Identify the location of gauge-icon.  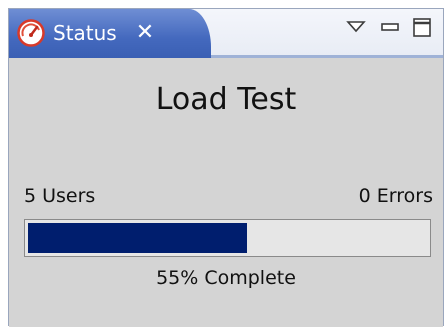
(31, 33).